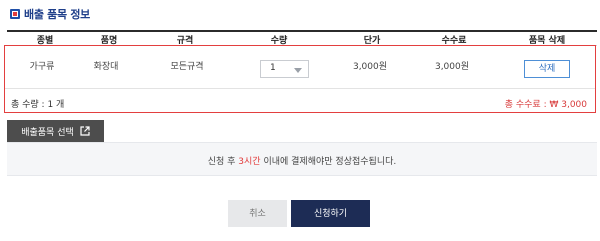  I want to click on notice-text: 신청 후 3시간 이내에 결제해야만 정상접수됩니다., so click(302, 160).